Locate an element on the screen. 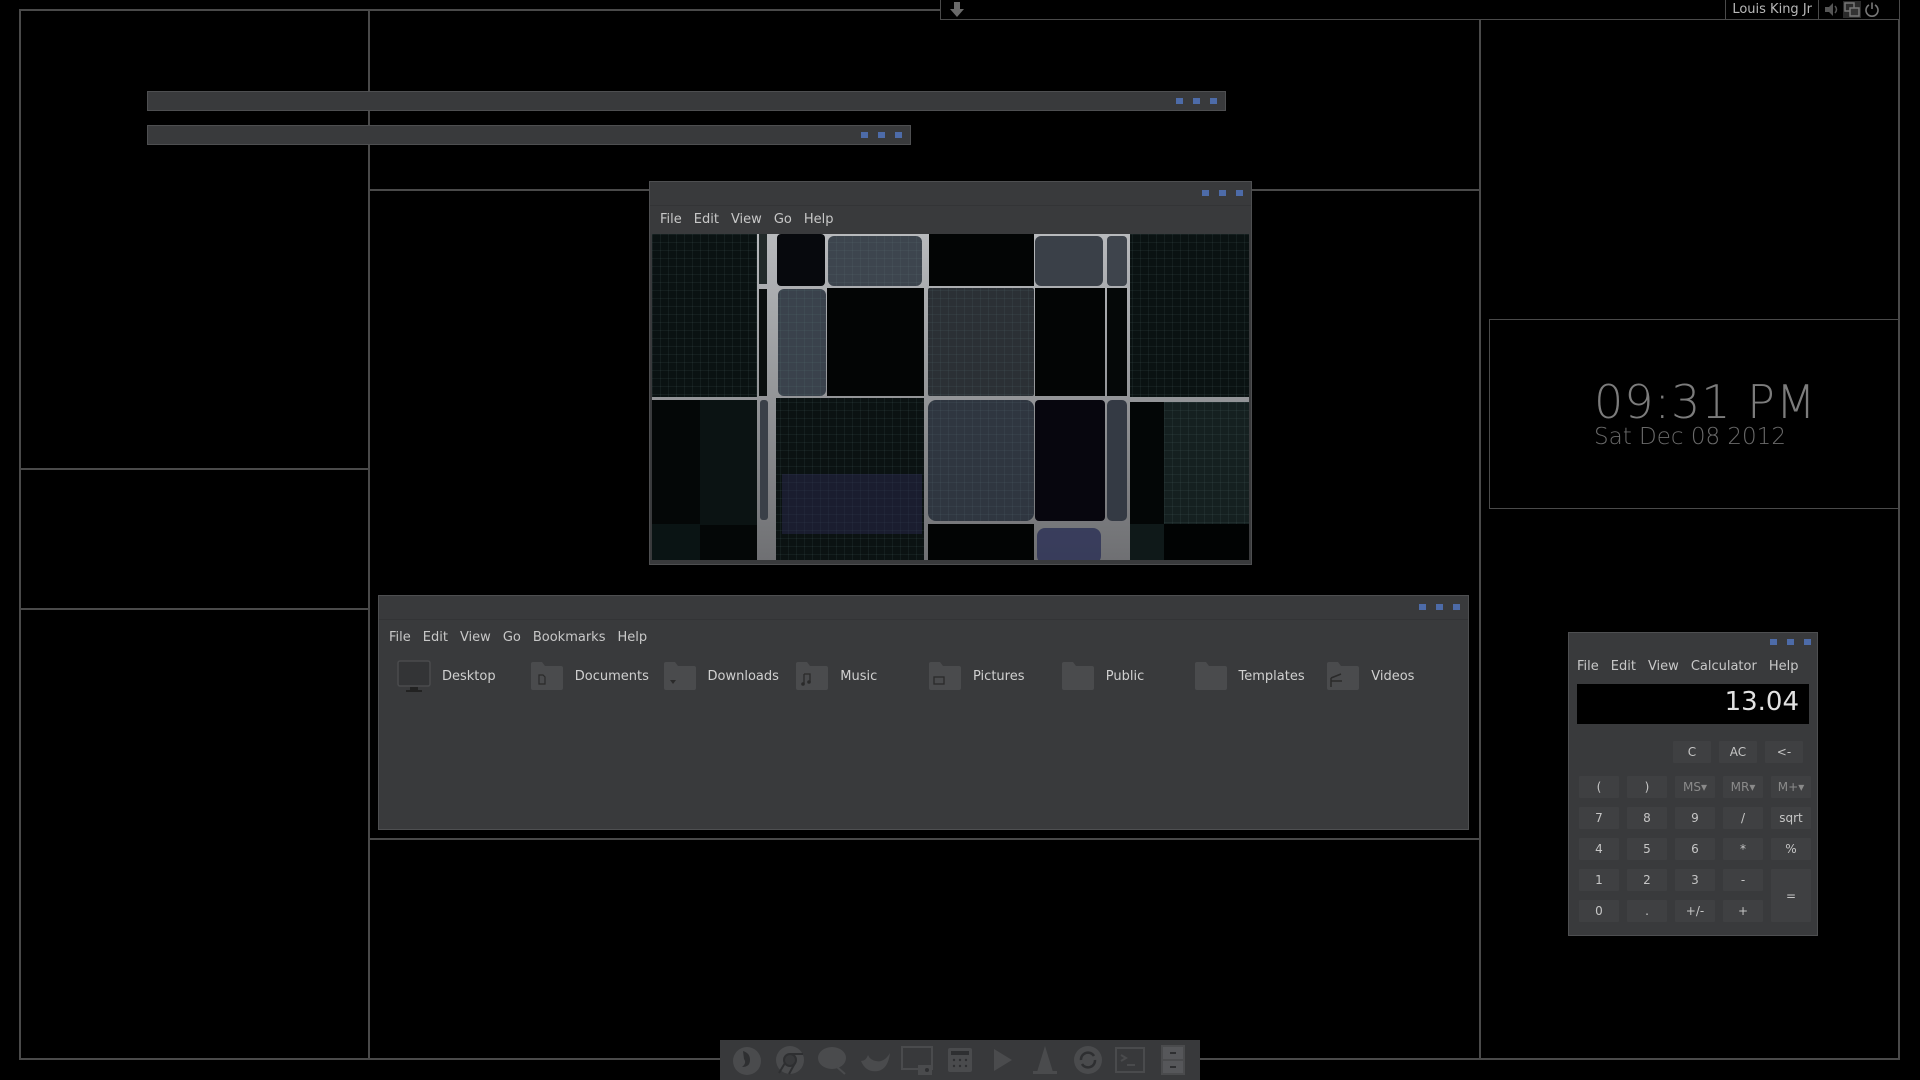 The width and height of the screenshot is (1920, 1080). key-percent: % is located at coordinates (1791, 849).